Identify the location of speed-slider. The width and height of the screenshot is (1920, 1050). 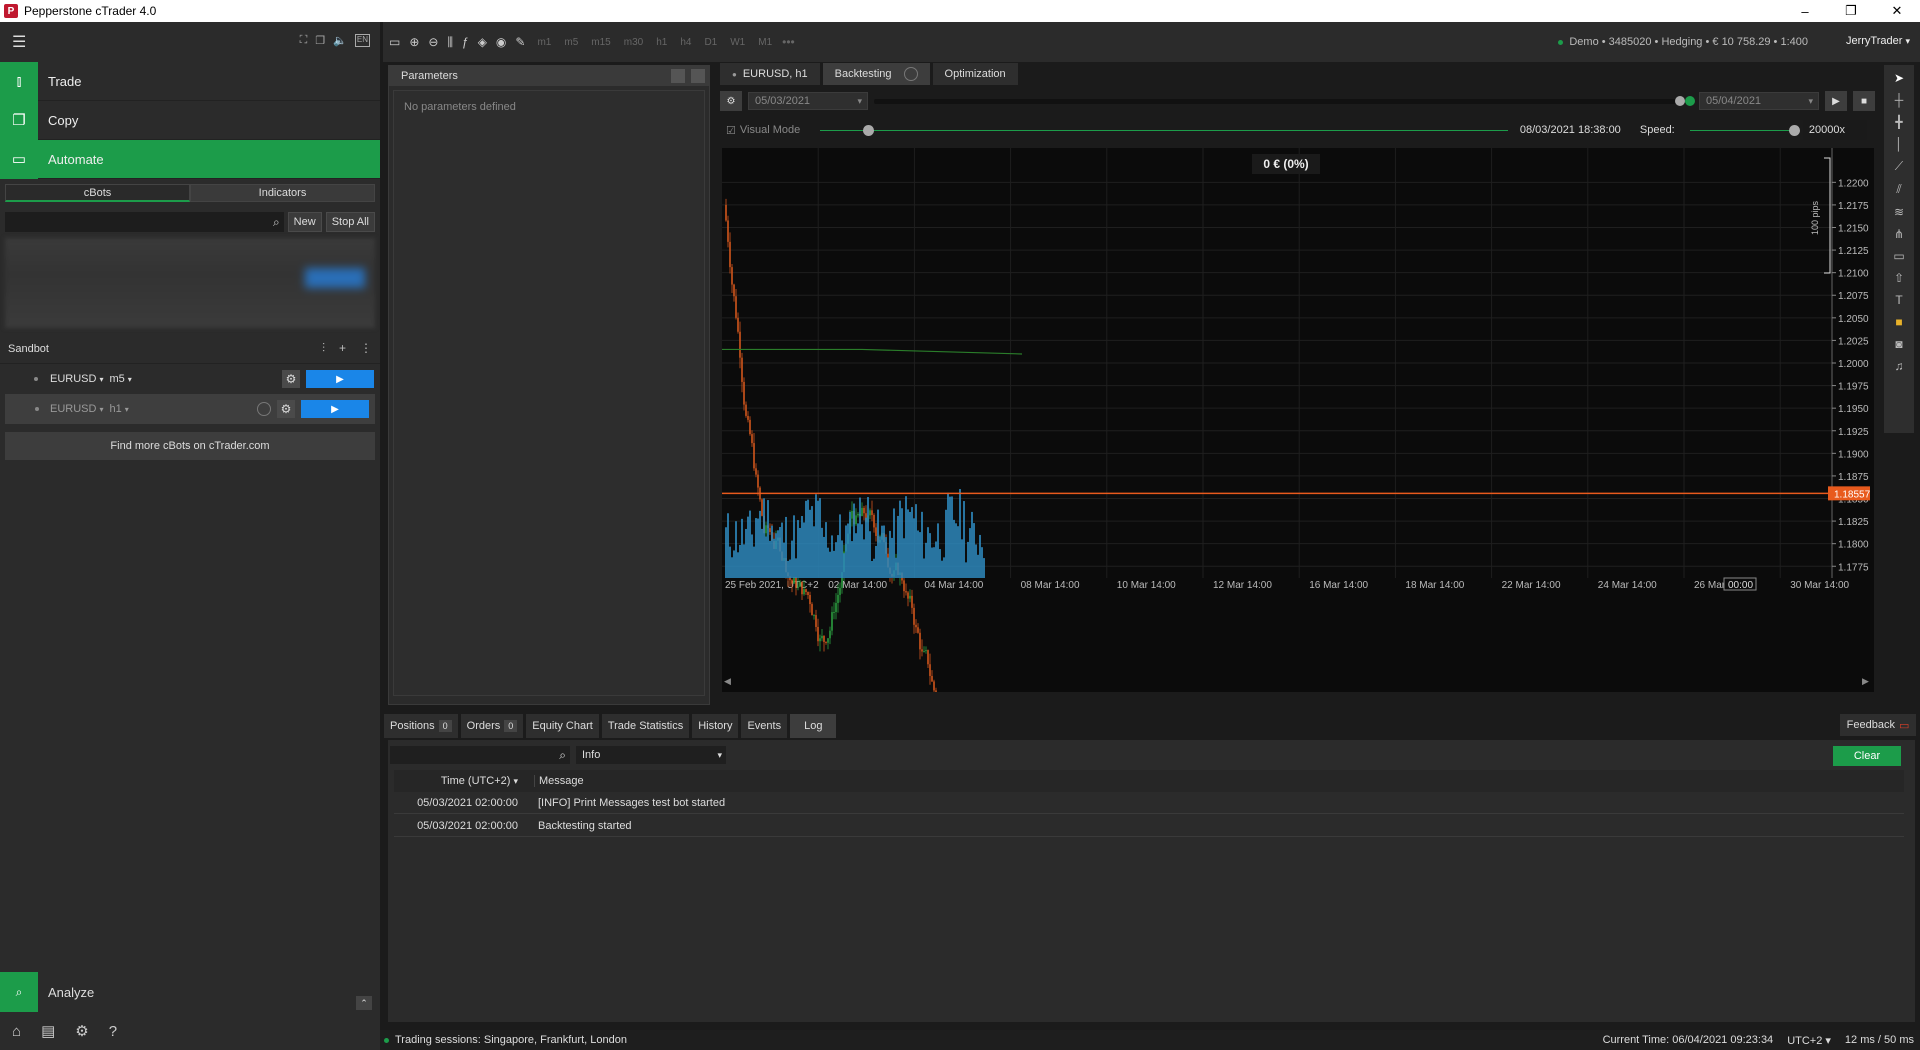
(1744, 130).